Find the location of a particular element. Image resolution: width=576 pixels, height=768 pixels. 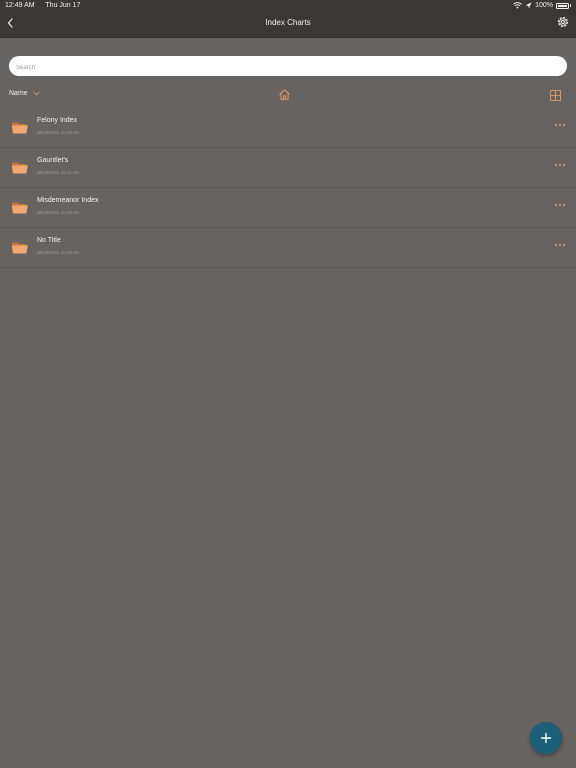

sort-button: Name is located at coordinates (24, 93).